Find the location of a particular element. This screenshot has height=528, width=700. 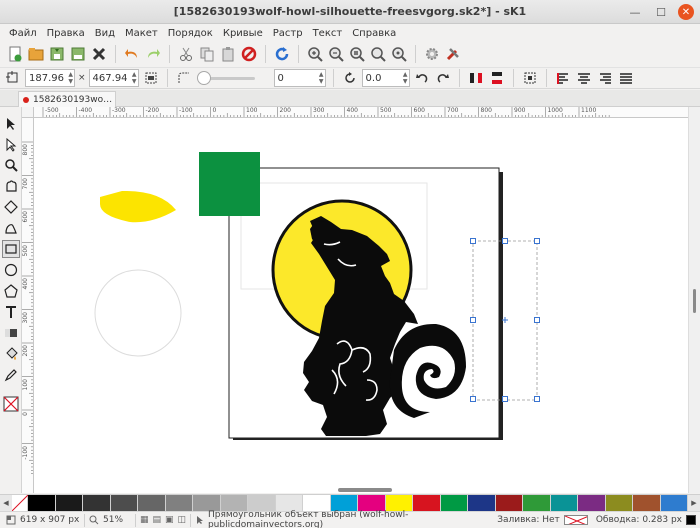

no-color-swatch is located at coordinates (20, 503).